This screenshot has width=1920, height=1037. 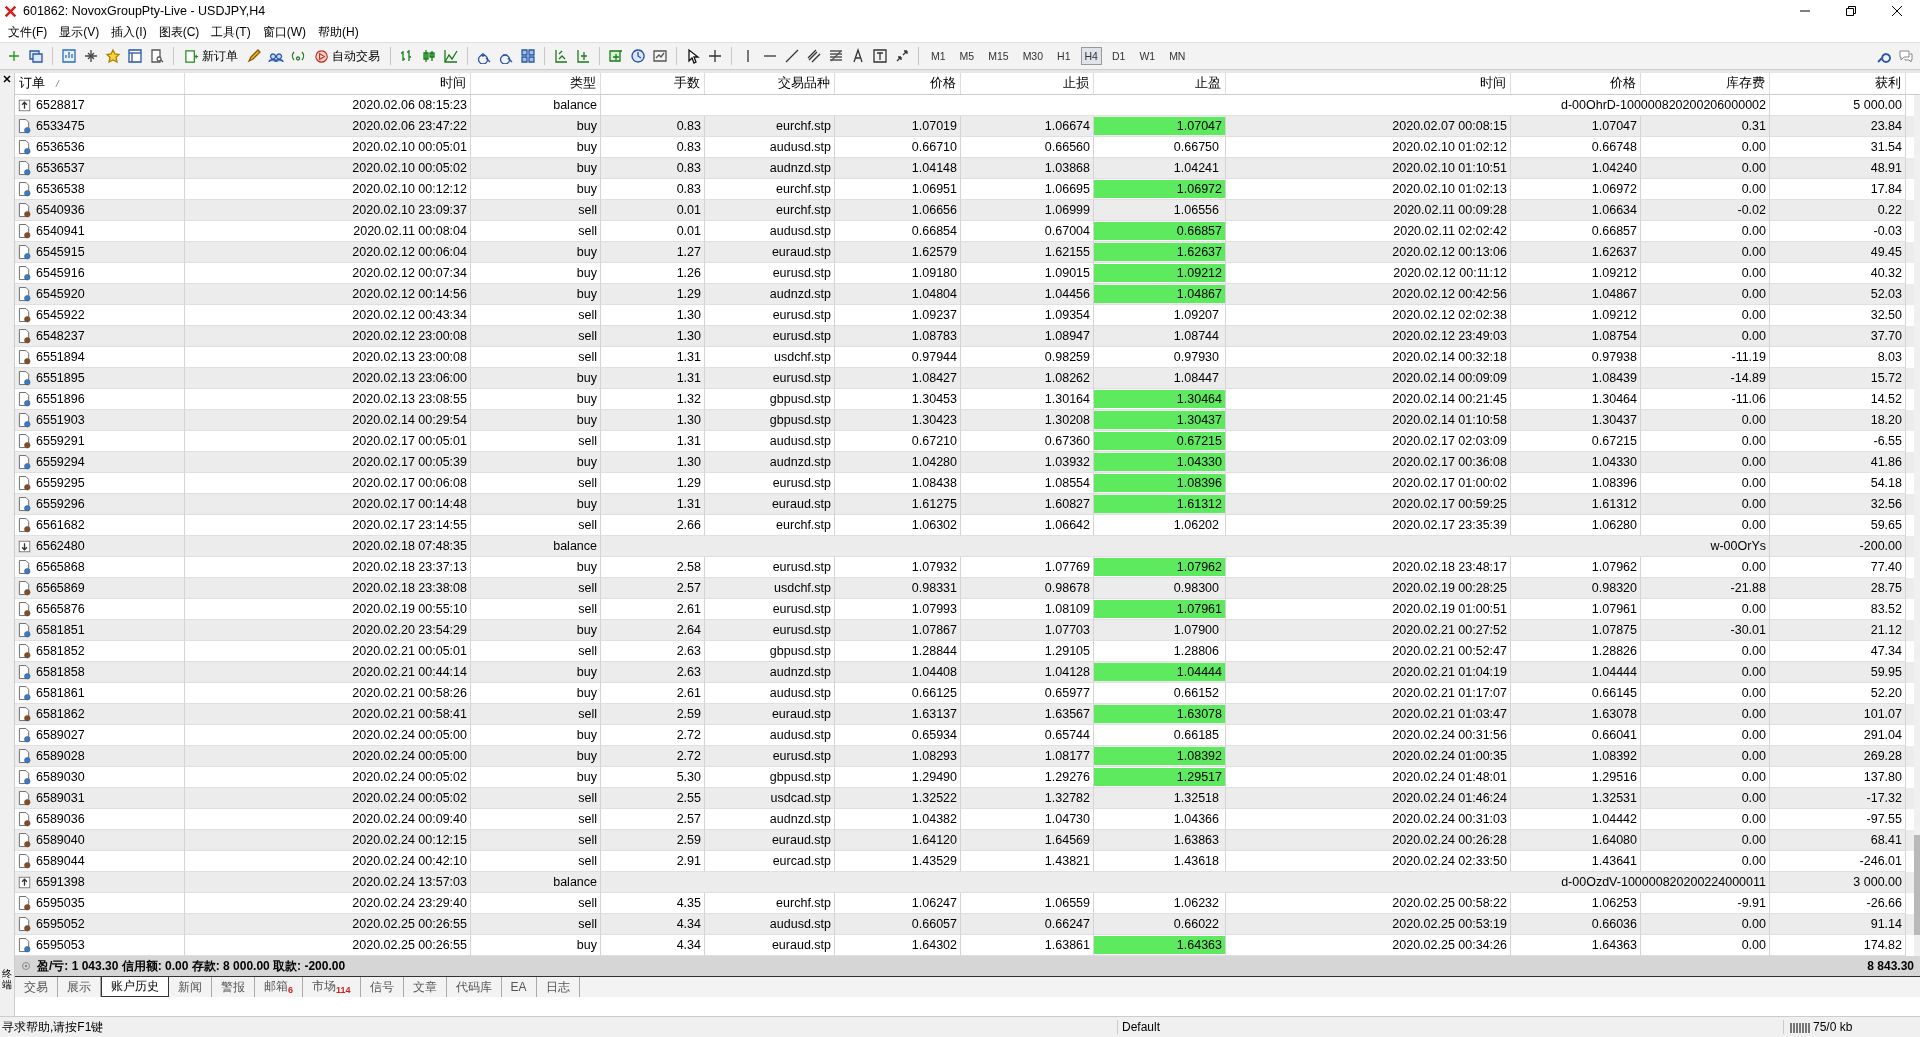 I want to click on text-label-icon, so click(x=880, y=56).